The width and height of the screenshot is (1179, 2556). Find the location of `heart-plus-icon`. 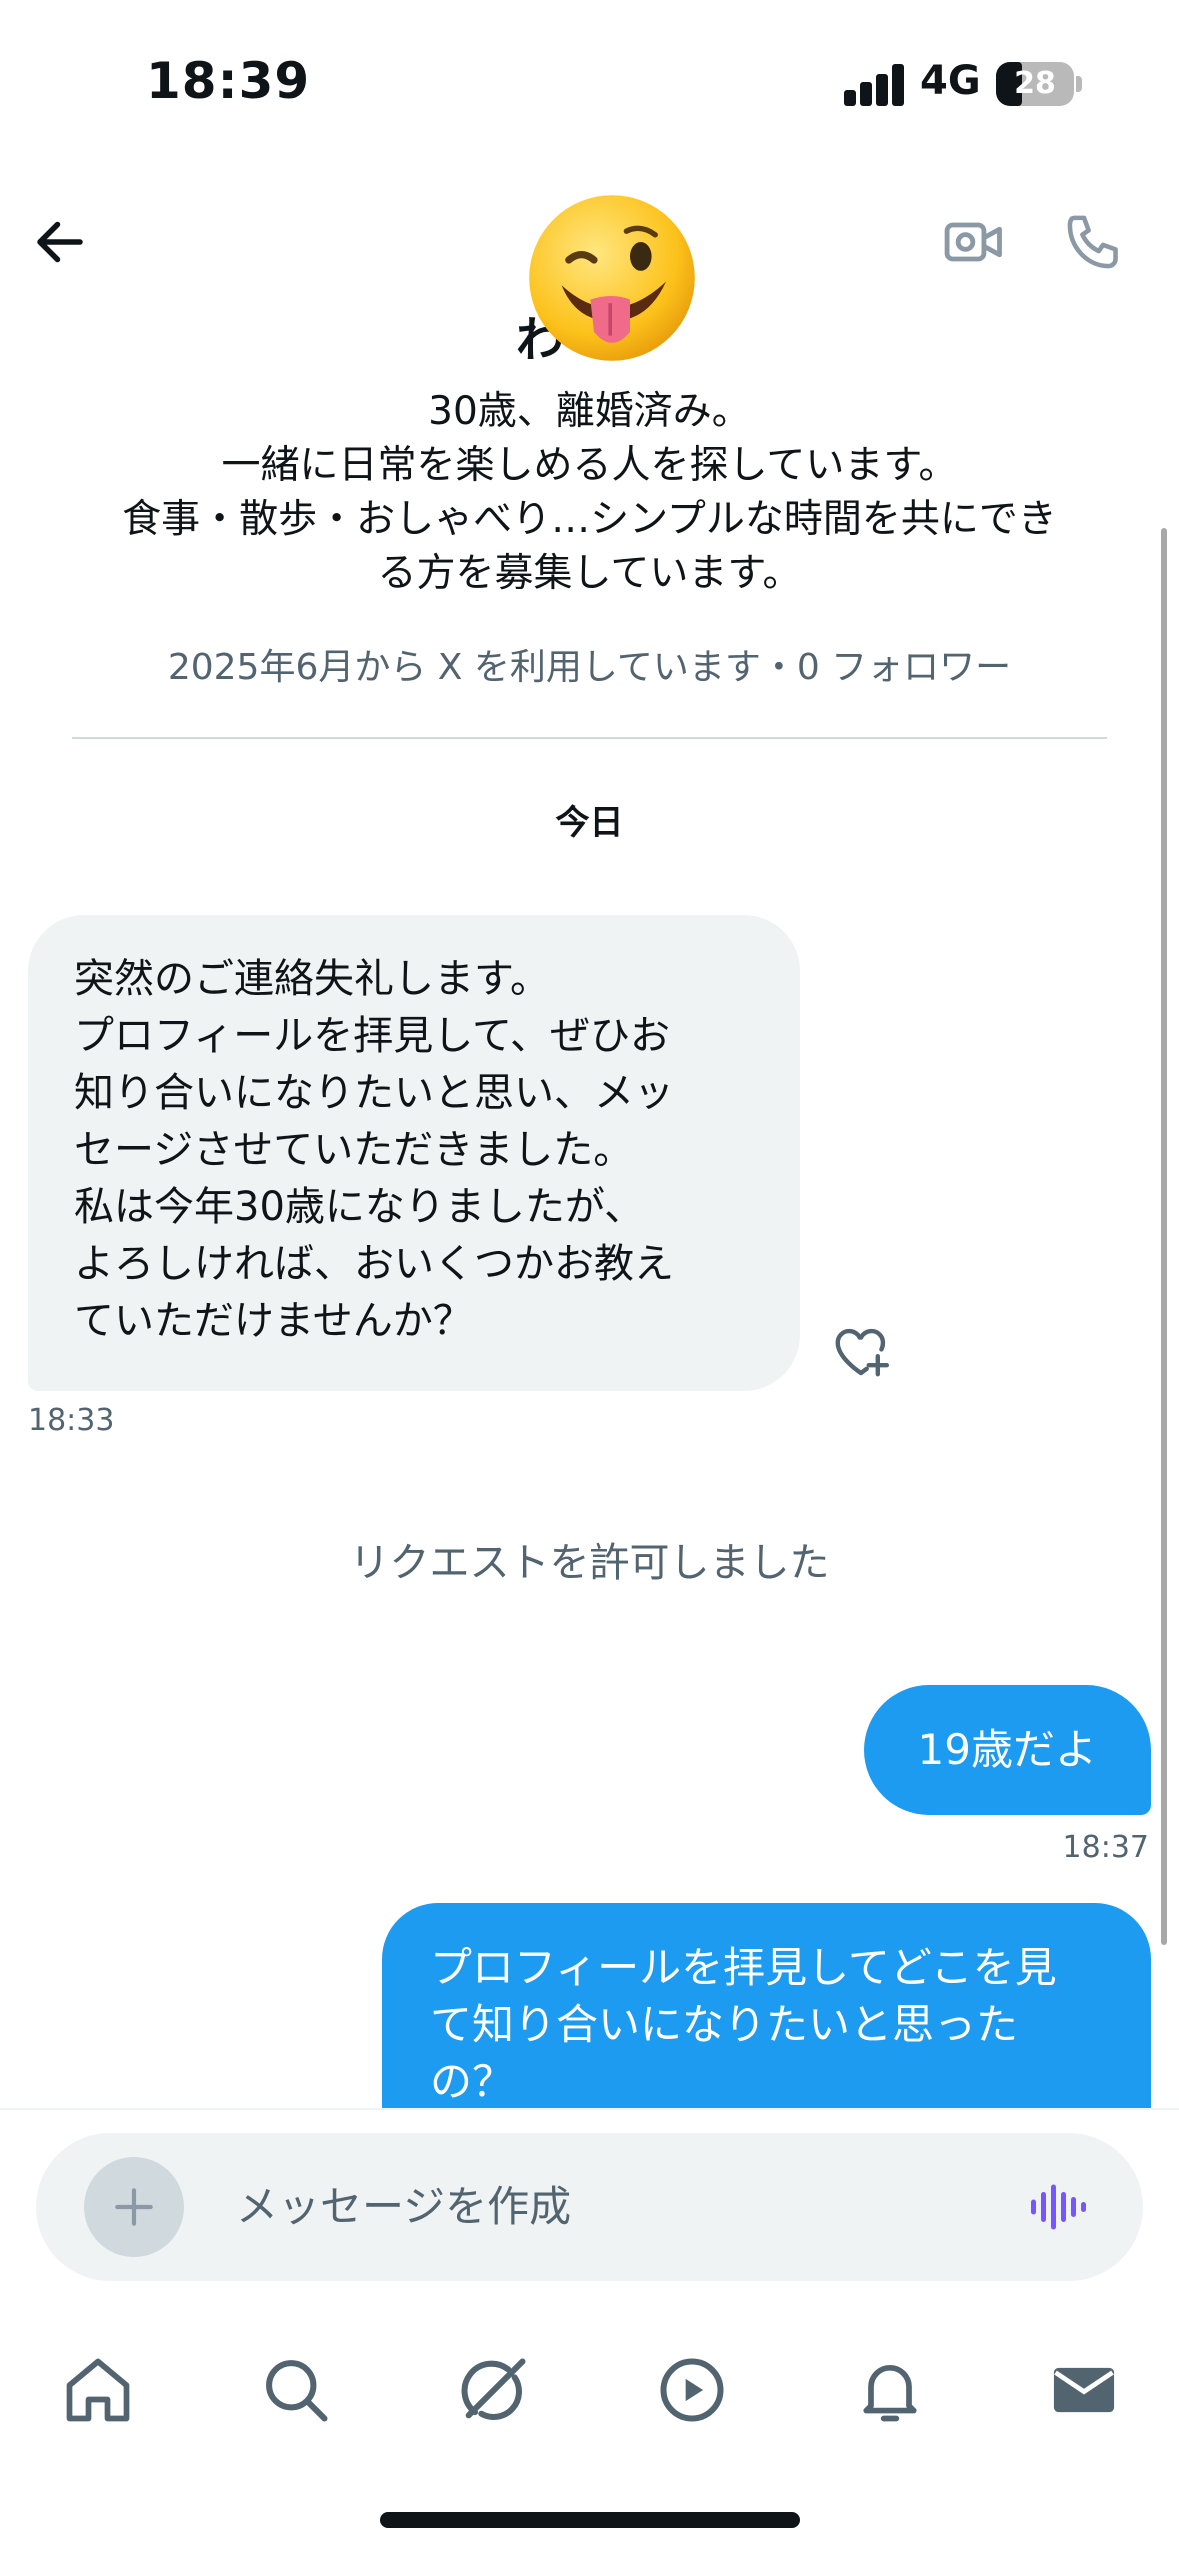

heart-plus-icon is located at coordinates (861, 1351).